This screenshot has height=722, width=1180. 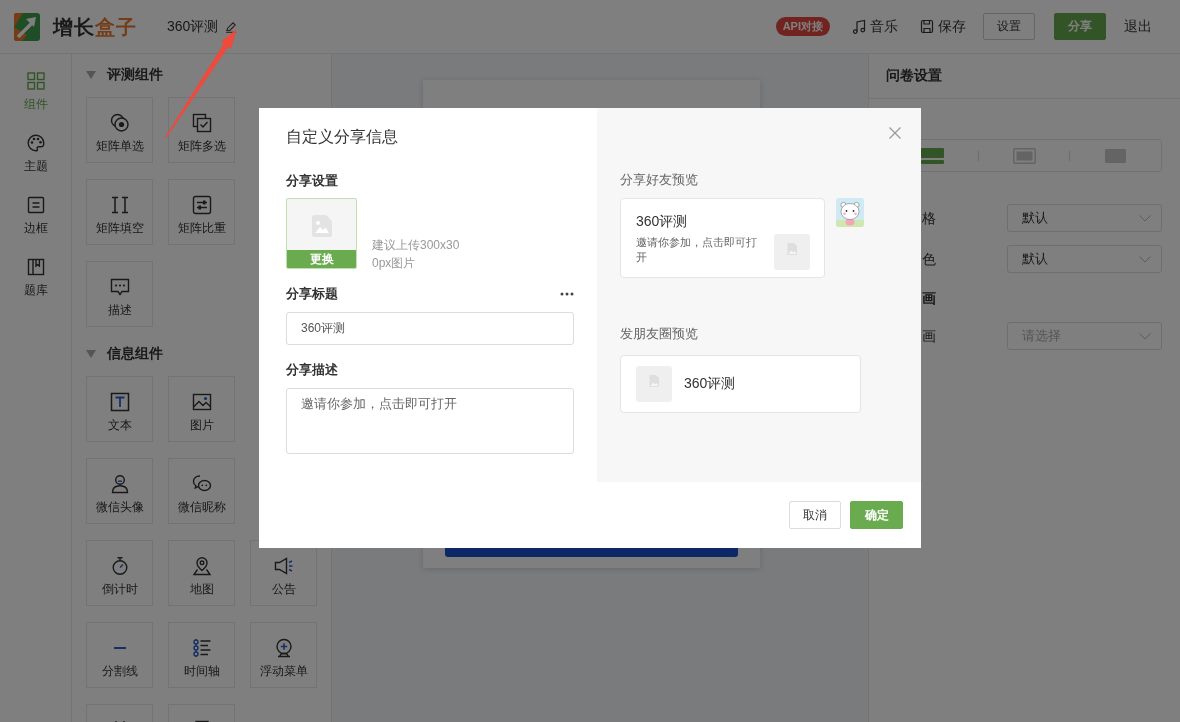 I want to click on cancel-button: 取消, so click(x=815, y=515).